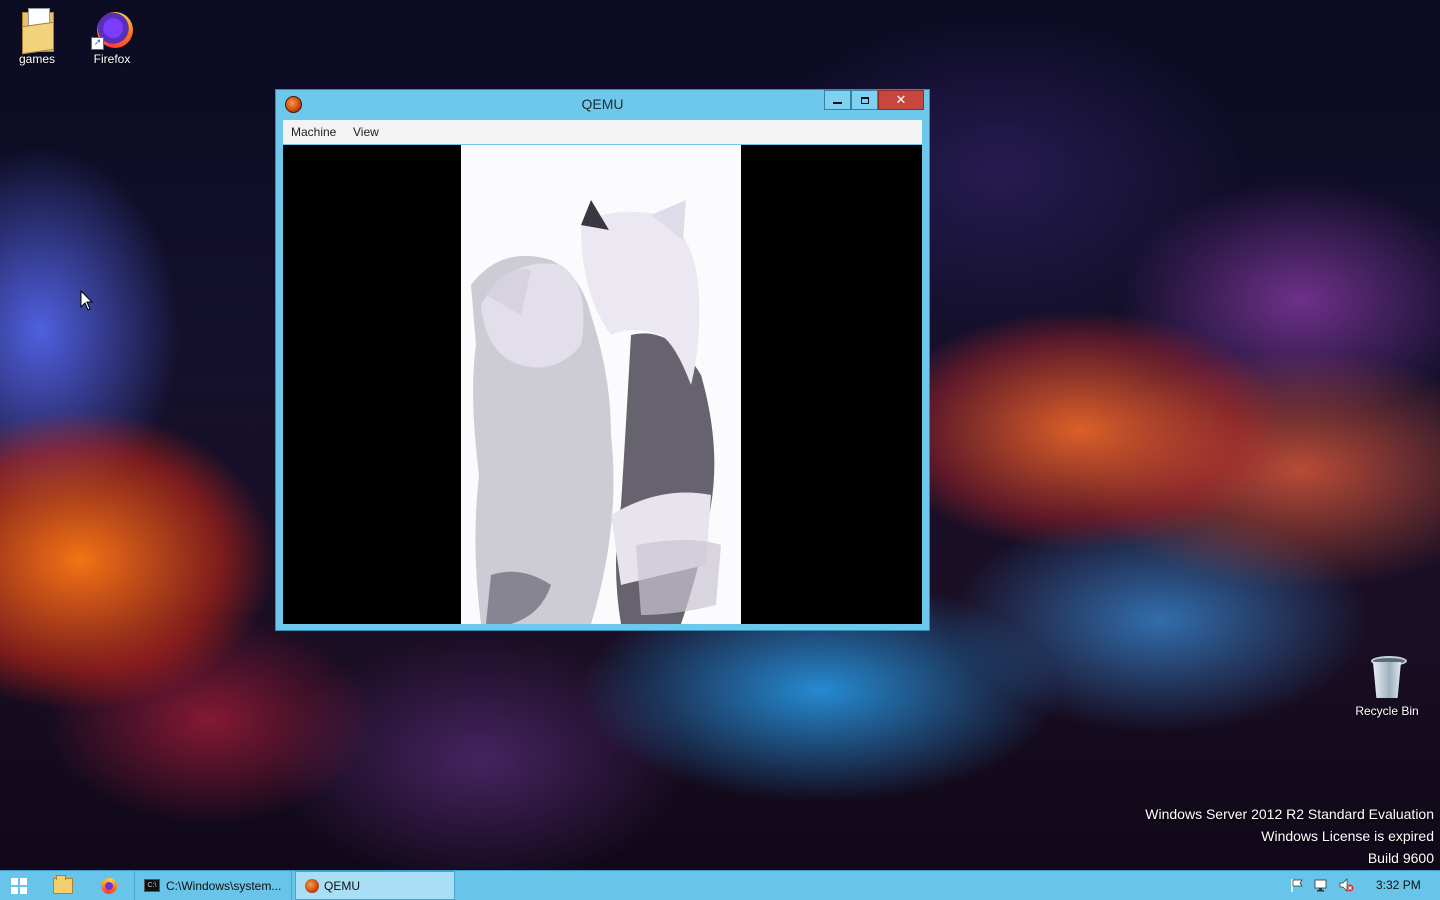 The width and height of the screenshot is (1440, 900). I want to click on taskbar-task-qemu: QEMU, so click(375, 885).